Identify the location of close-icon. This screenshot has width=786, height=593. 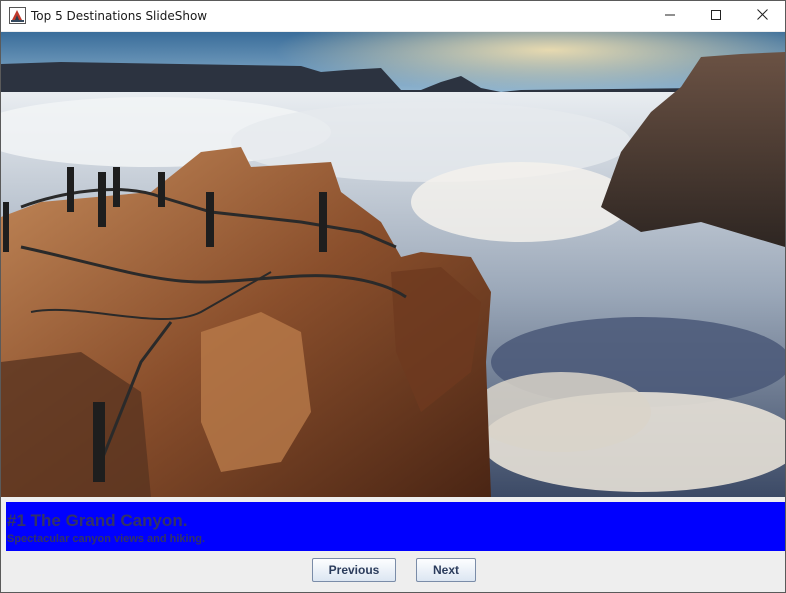
(762, 16).